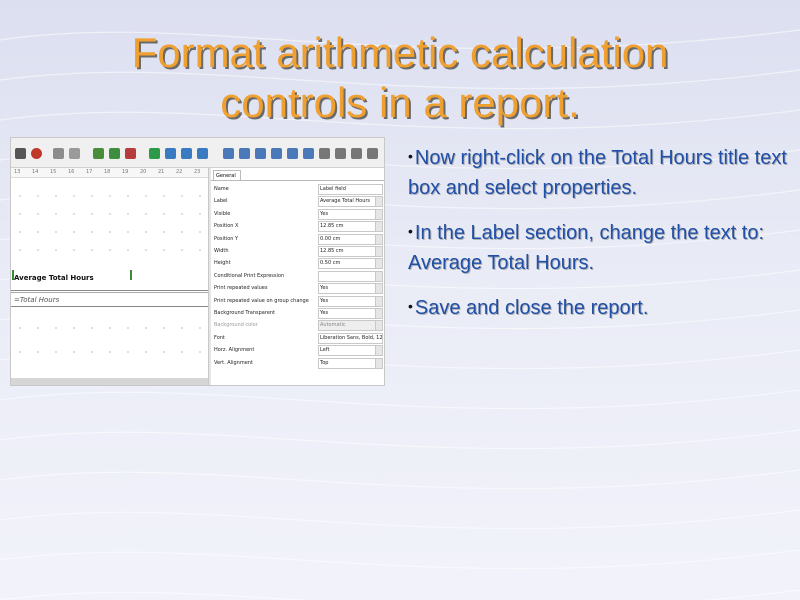  Describe the element at coordinates (298, 189) in the screenshot. I see `property-row: Name Label field` at that location.